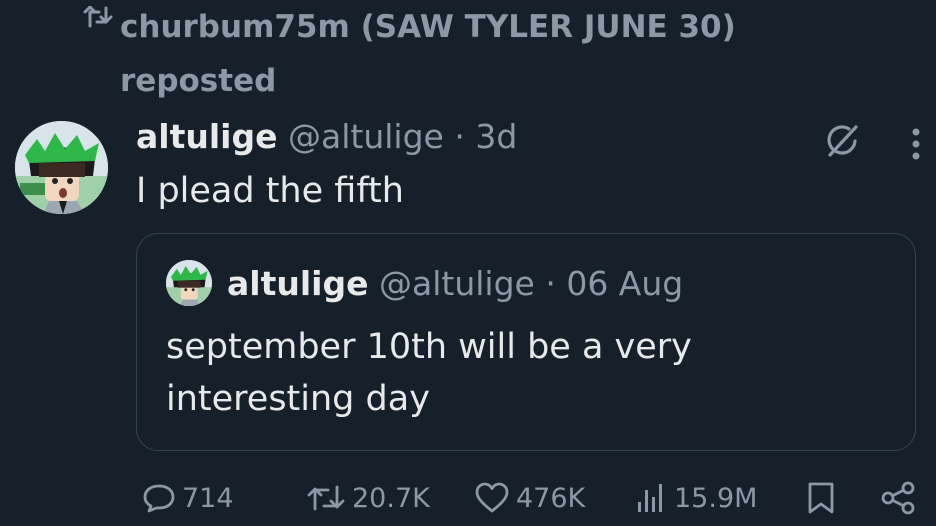 The width and height of the screenshot is (936, 526). Describe the element at coordinates (366, 136) in the screenshot. I see `user-handle: @altulige` at that location.